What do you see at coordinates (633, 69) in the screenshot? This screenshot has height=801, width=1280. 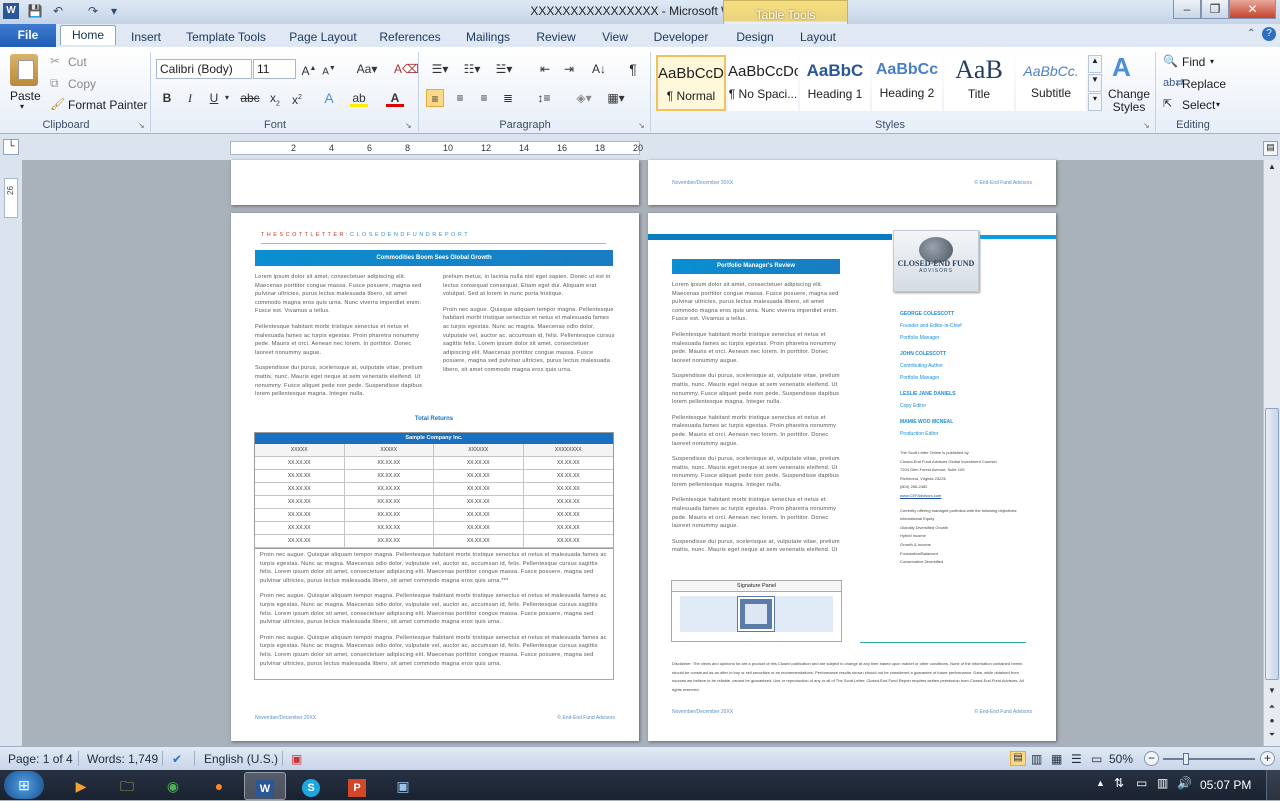 I see `show-formatting-icon: ¶` at bounding box center [633, 69].